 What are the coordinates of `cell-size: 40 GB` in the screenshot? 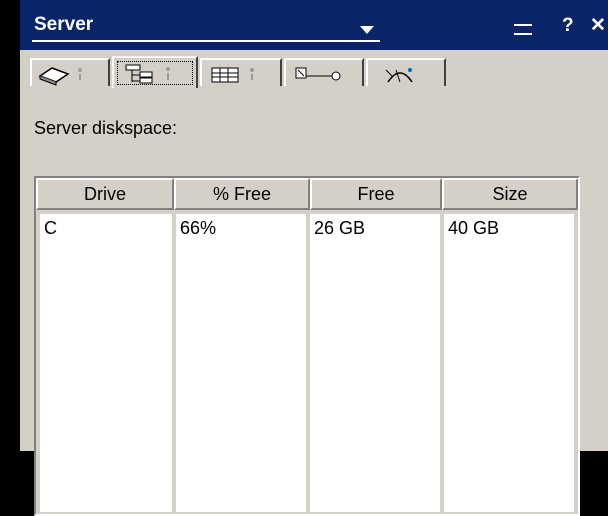 It's located at (474, 228).